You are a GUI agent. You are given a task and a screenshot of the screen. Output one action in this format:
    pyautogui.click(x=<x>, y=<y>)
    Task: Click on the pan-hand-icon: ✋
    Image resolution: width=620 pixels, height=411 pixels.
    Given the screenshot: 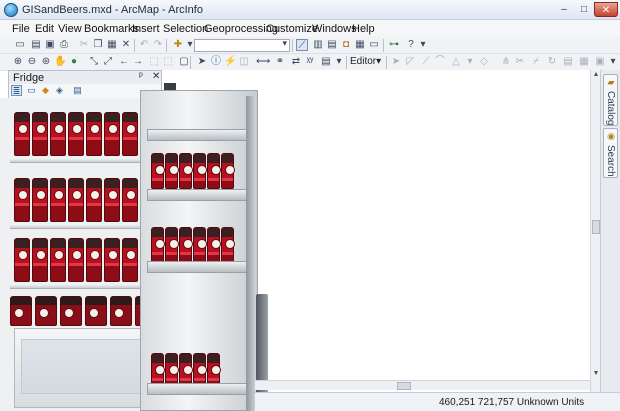 What is the action you would take?
    pyautogui.click(x=60, y=62)
    